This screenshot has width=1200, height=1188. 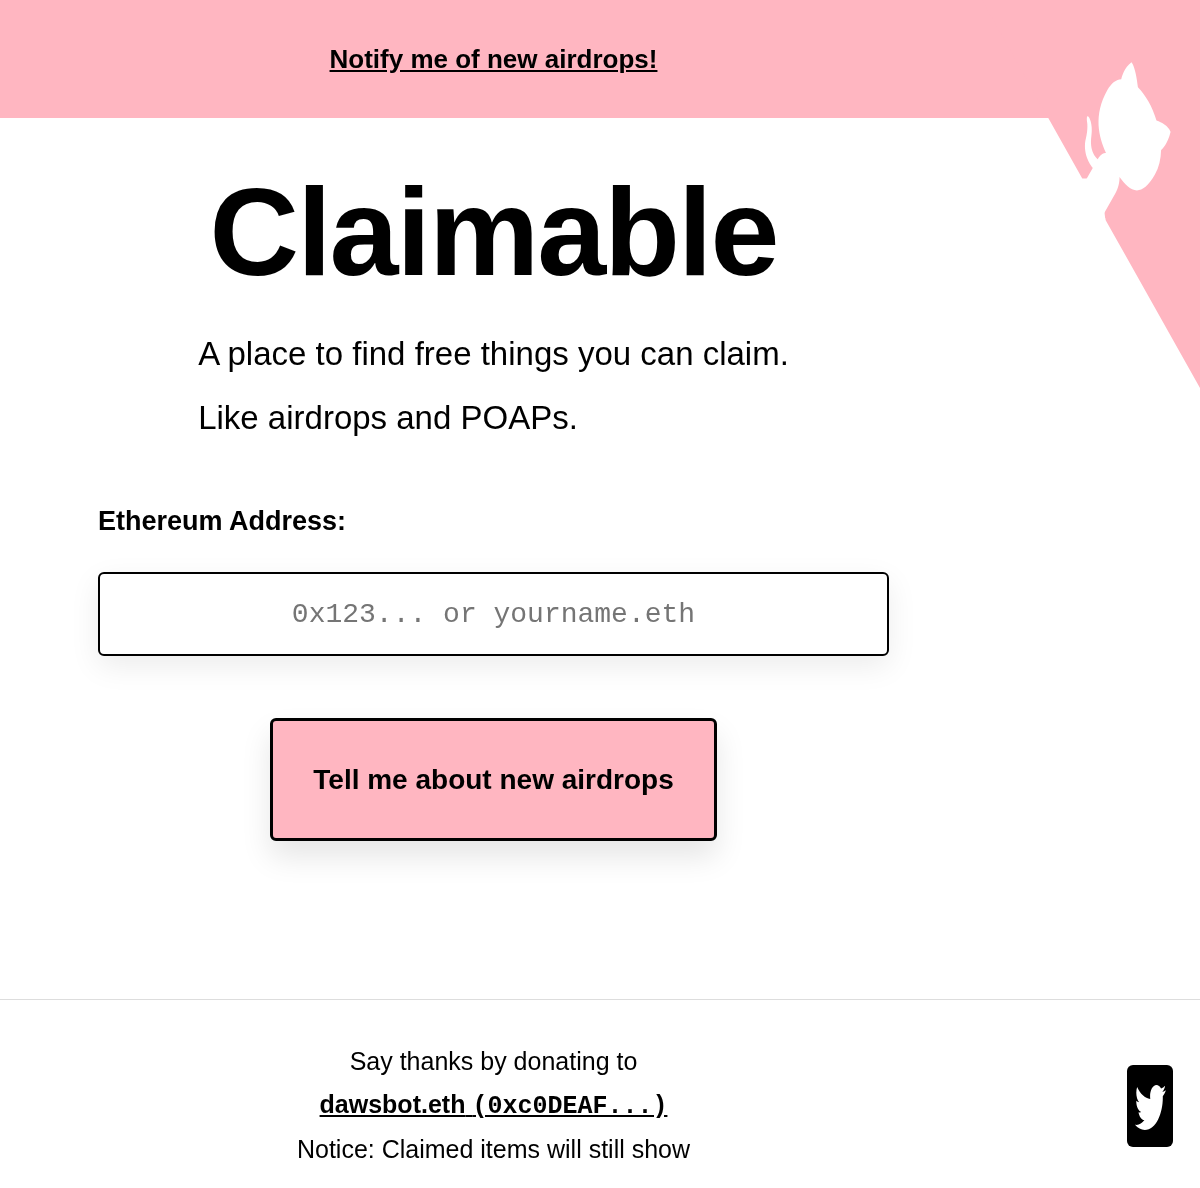 What do you see at coordinates (493, 354) in the screenshot?
I see `tagline-text: A place to find free things you can claim.` at bounding box center [493, 354].